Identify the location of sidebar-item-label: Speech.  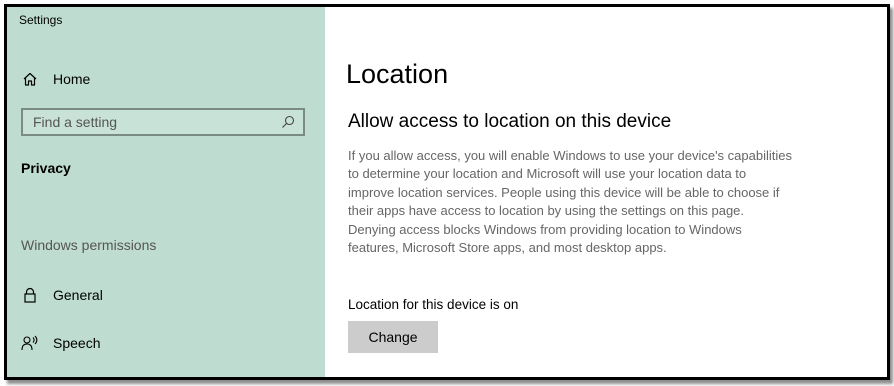
(77, 343).